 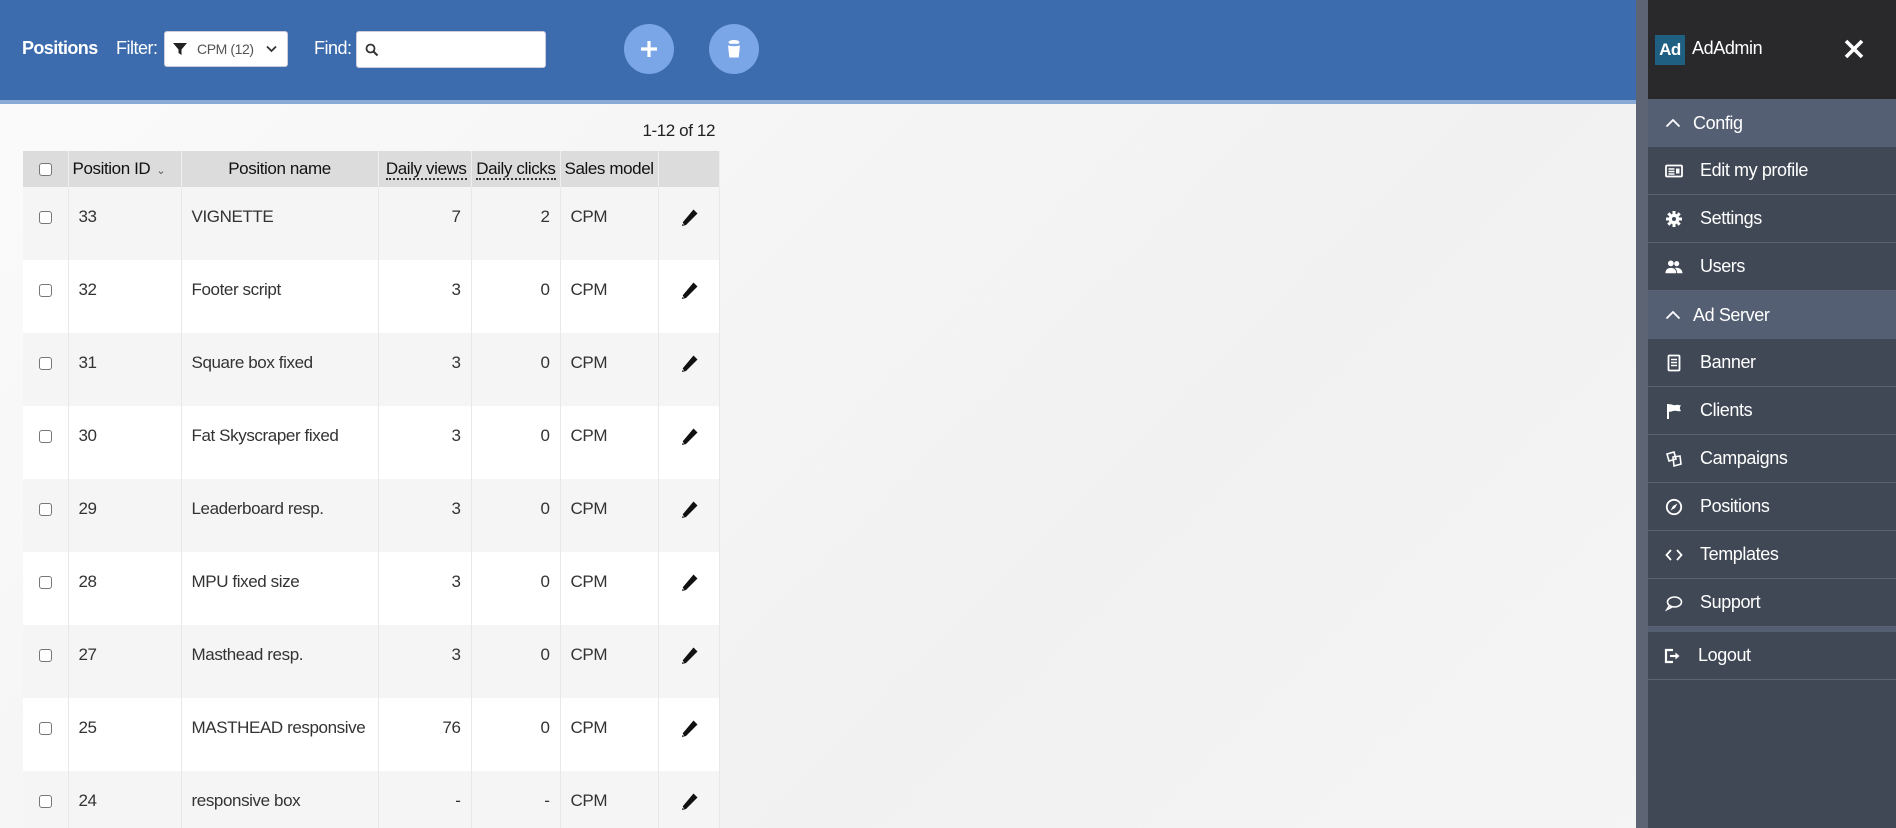 I want to click on position-name: MPU fixed size, so click(x=280, y=588).